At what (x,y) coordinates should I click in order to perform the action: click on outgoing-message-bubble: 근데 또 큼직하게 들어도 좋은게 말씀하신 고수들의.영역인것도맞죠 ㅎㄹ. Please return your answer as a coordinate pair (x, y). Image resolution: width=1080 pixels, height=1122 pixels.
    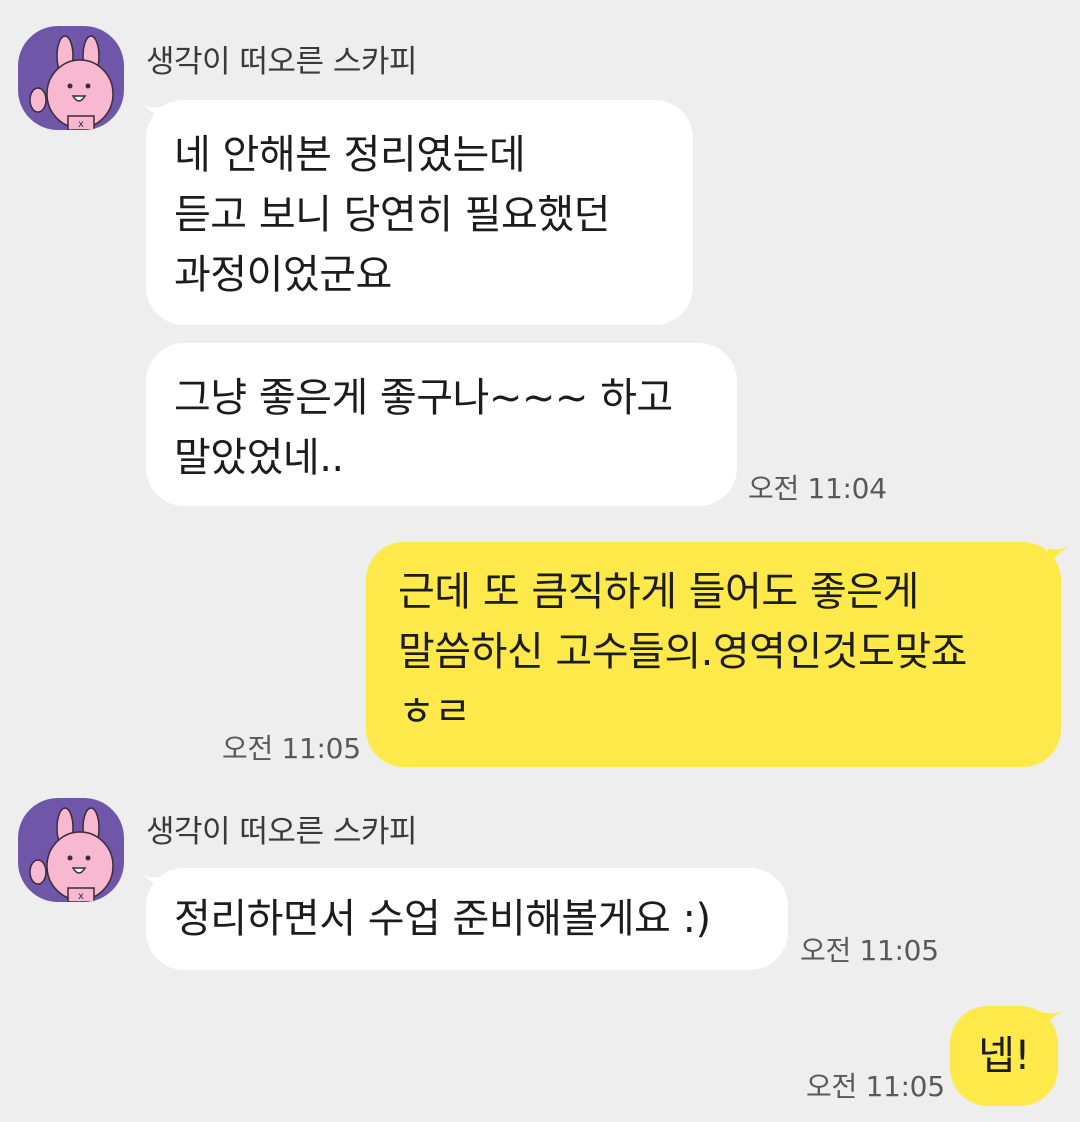
    Looking at the image, I should click on (713, 654).